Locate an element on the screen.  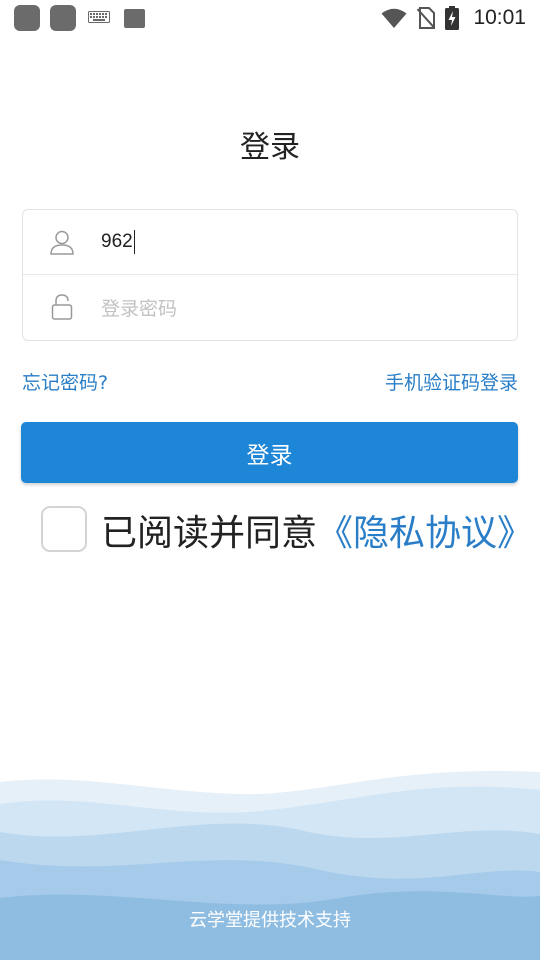
login-button: 登录 is located at coordinates (269, 452).